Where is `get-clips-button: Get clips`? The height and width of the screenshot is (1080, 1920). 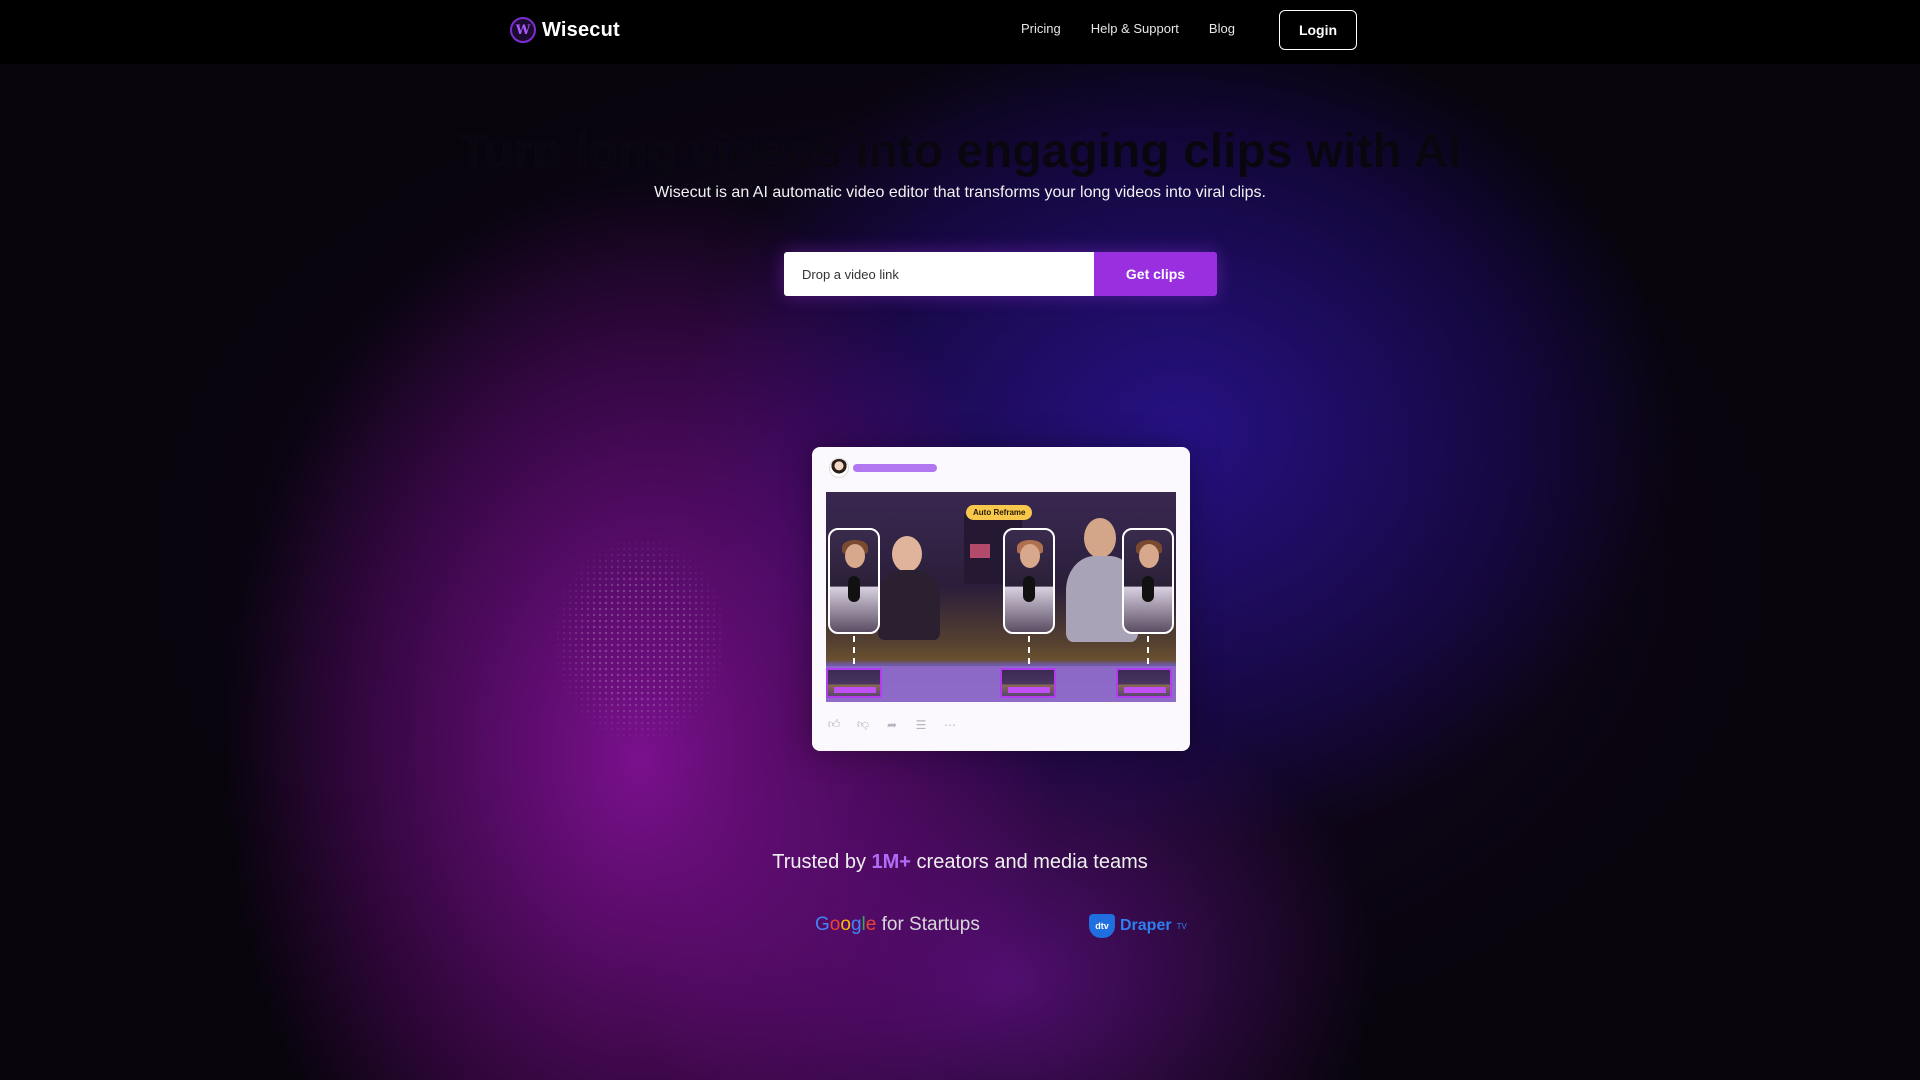 get-clips-button: Get clips is located at coordinates (1155, 274).